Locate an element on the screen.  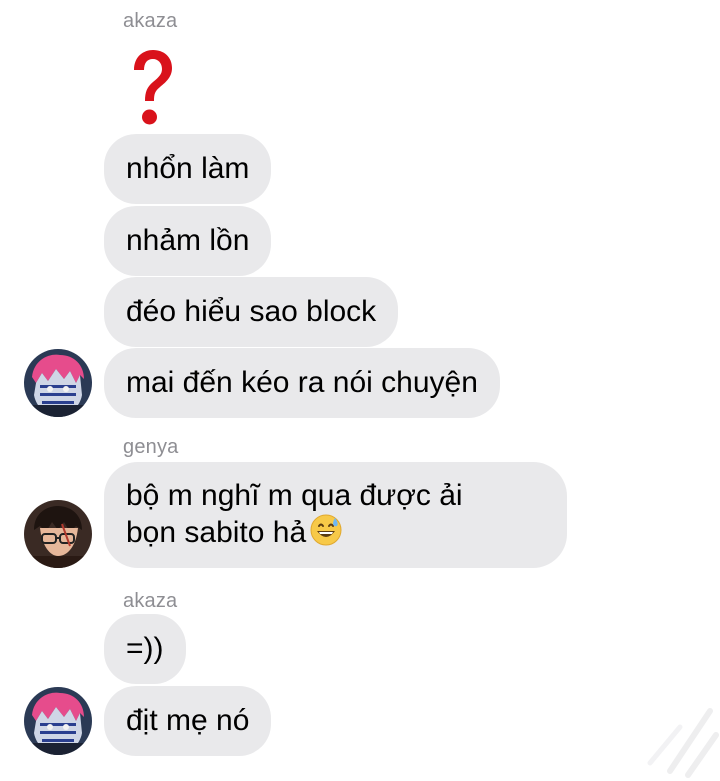
message-bubble: =)) is located at coordinates (145, 649).